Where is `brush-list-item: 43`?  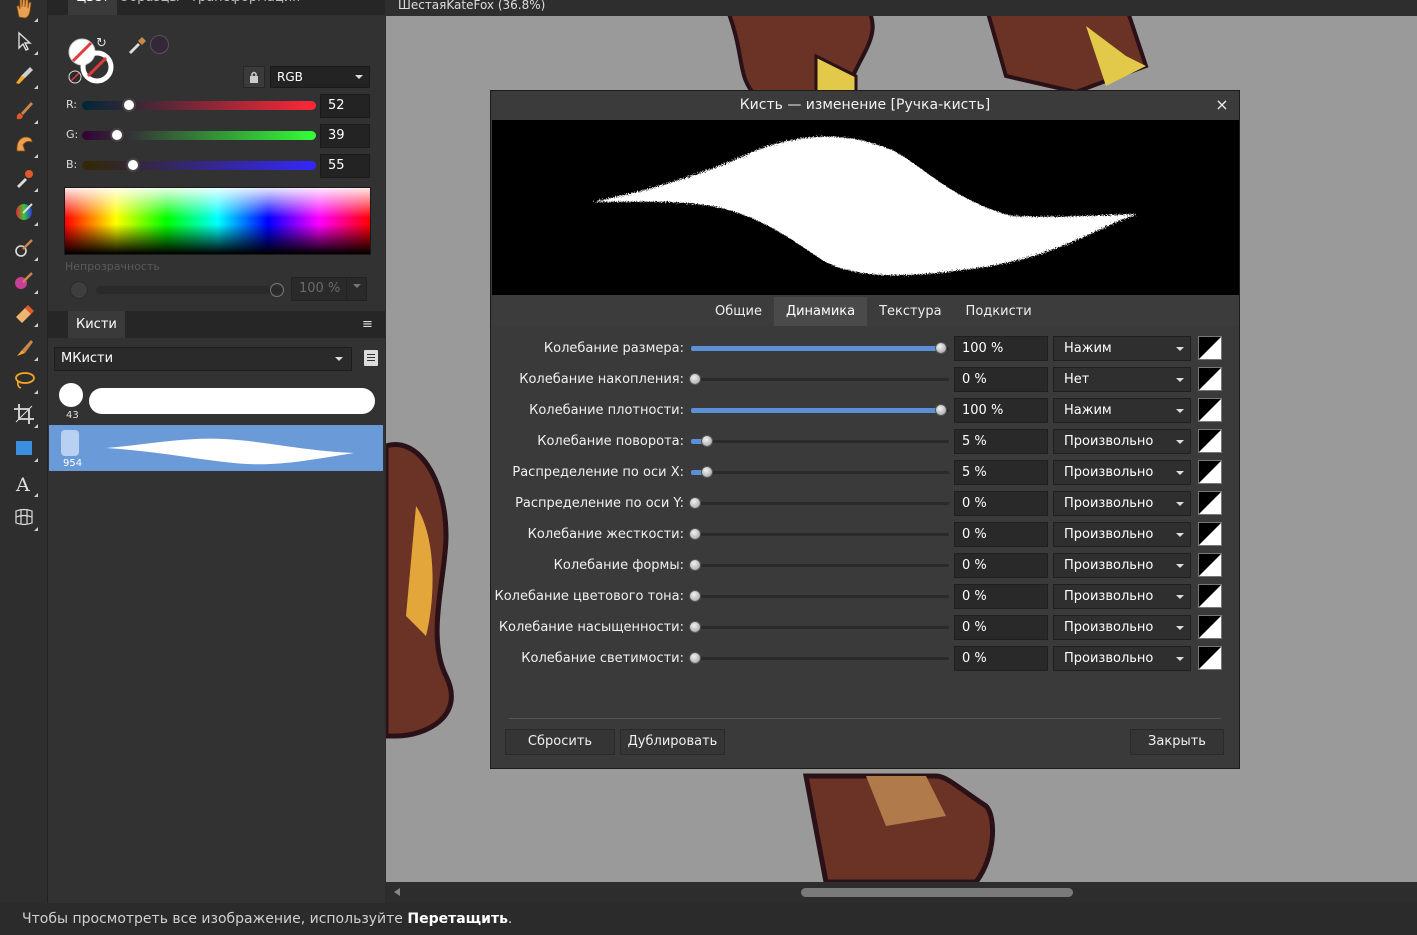
brush-list-item: 43 is located at coordinates (216, 400).